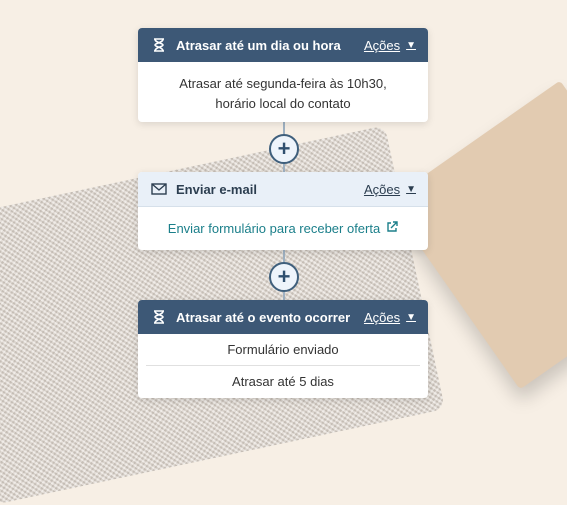 The width and height of the screenshot is (567, 505). I want to click on delay-card-header: Atrasar até um dia ou hora Ações ▼, so click(283, 45).